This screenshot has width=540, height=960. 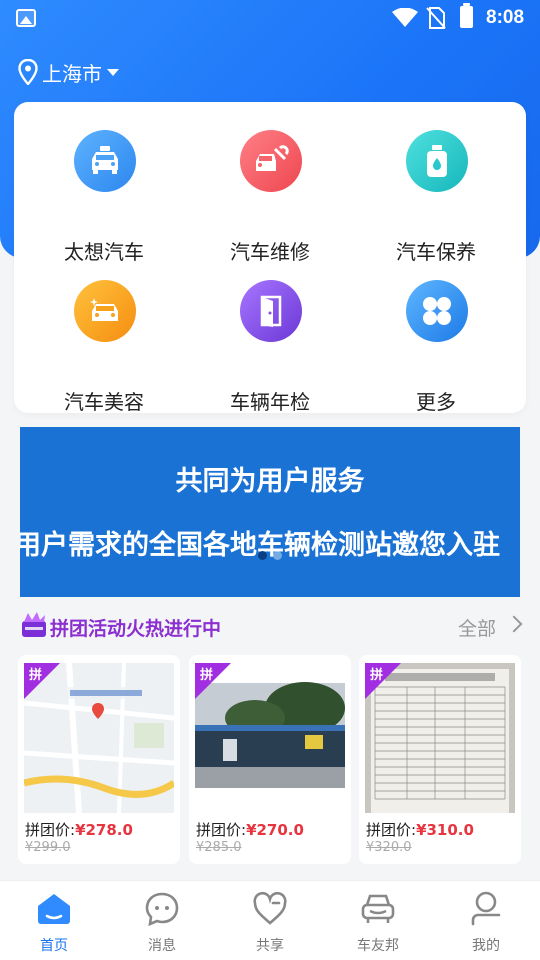 I want to click on status-time: 8:08, so click(x=505, y=17).